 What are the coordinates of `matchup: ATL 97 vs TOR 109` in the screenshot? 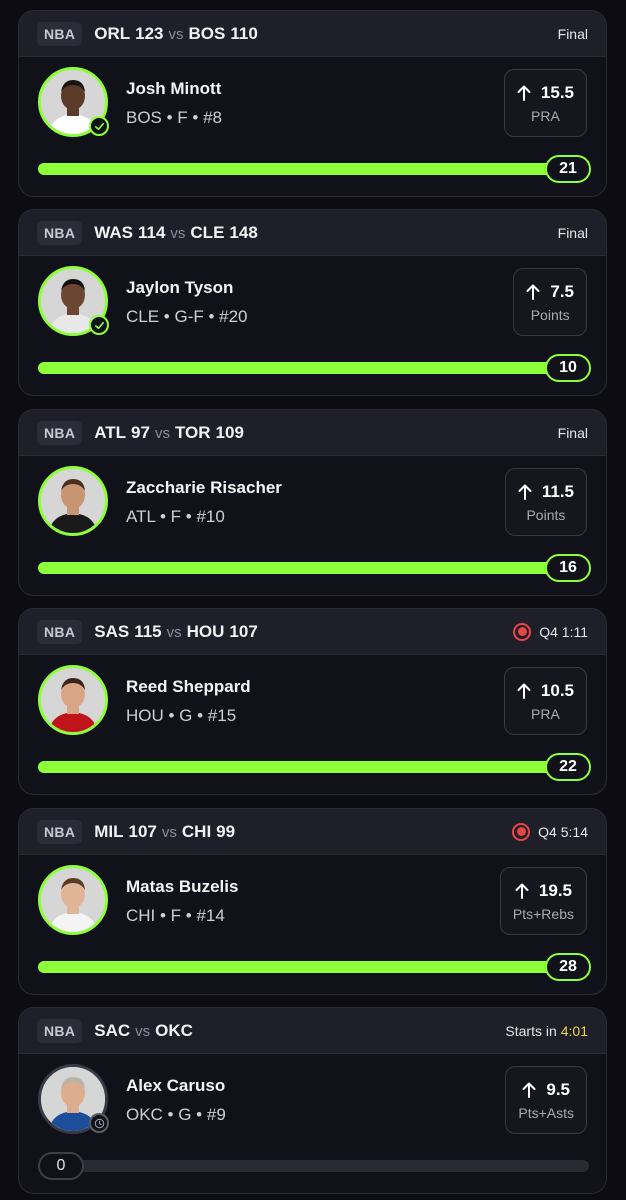 It's located at (169, 433).